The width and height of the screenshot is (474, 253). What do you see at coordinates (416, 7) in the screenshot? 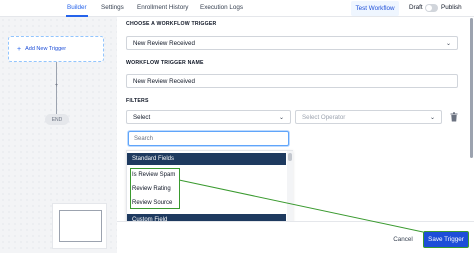
I see `draft-label: Draft` at bounding box center [416, 7].